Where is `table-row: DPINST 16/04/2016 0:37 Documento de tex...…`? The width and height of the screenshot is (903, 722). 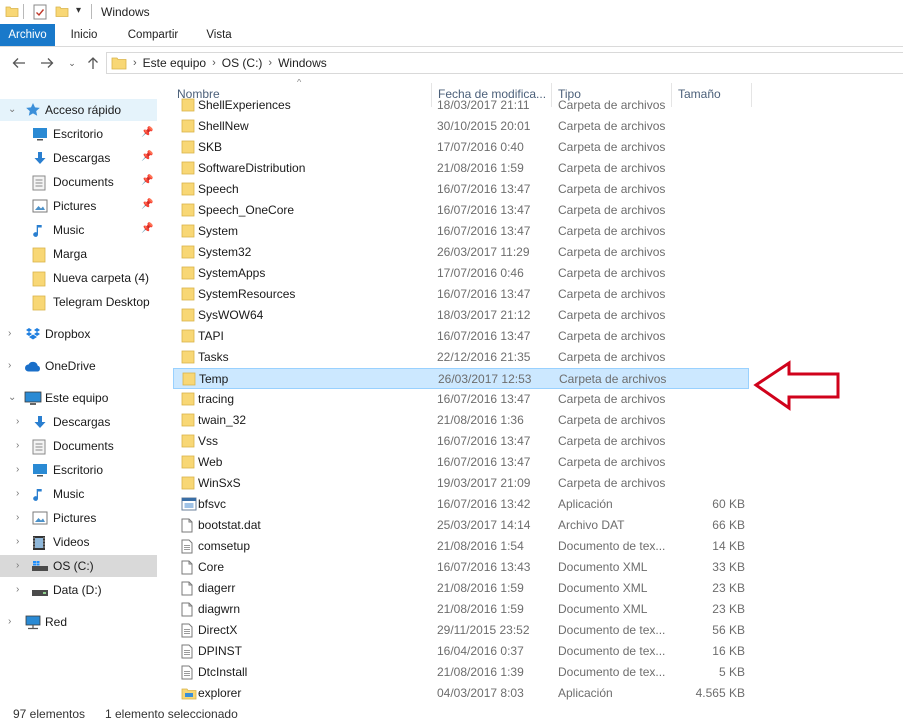 table-row: DPINST 16/04/2016 0:37 Documento de tex...… is located at coordinates (461, 651).